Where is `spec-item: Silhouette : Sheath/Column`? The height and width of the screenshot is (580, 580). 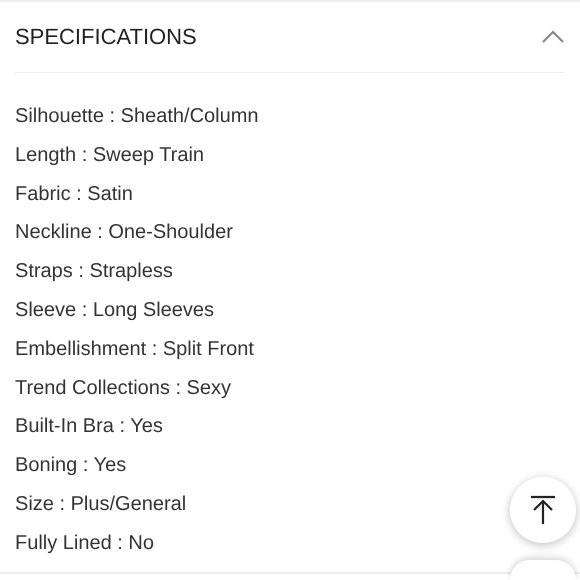 spec-item: Silhouette : Sheath/Column is located at coordinates (136, 116).